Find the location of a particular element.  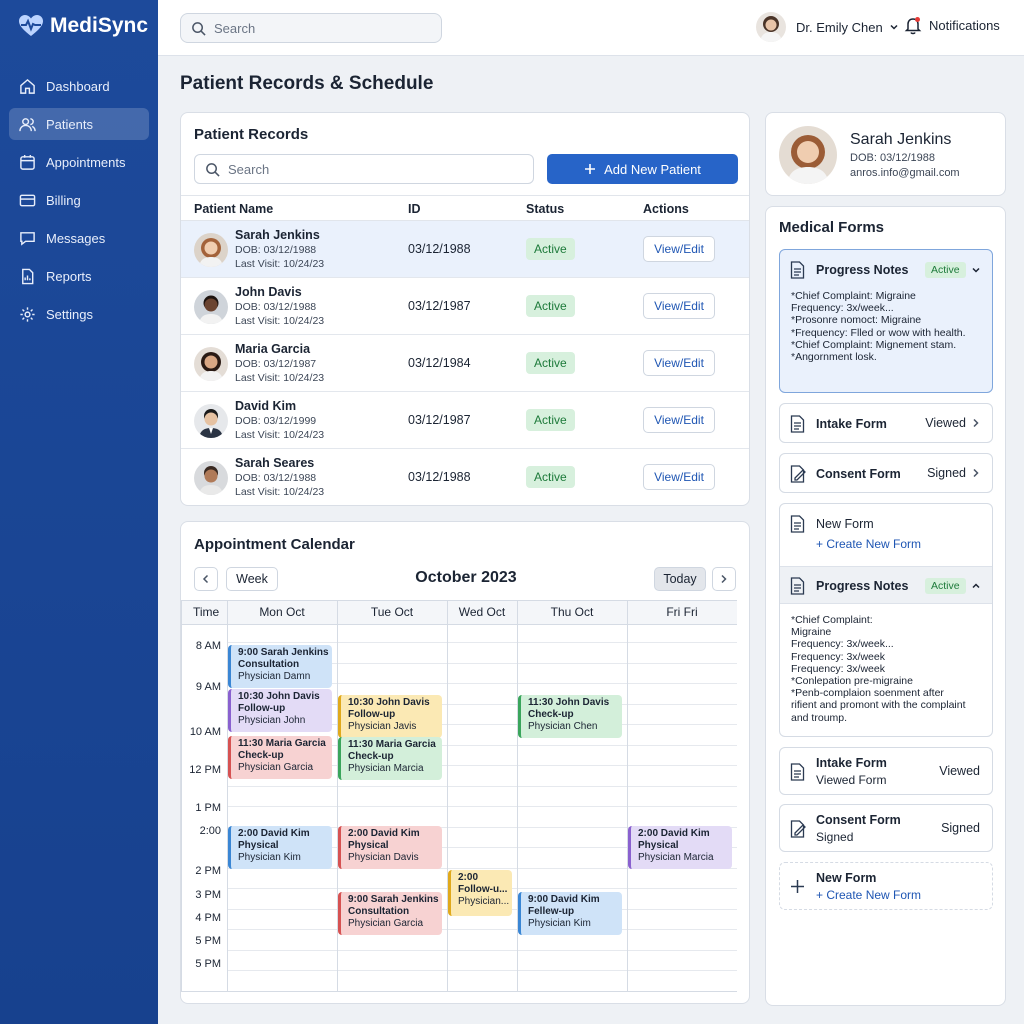

appointment-event: 9:00 David Kim Fellew-up Physician Kim is located at coordinates (570, 913).